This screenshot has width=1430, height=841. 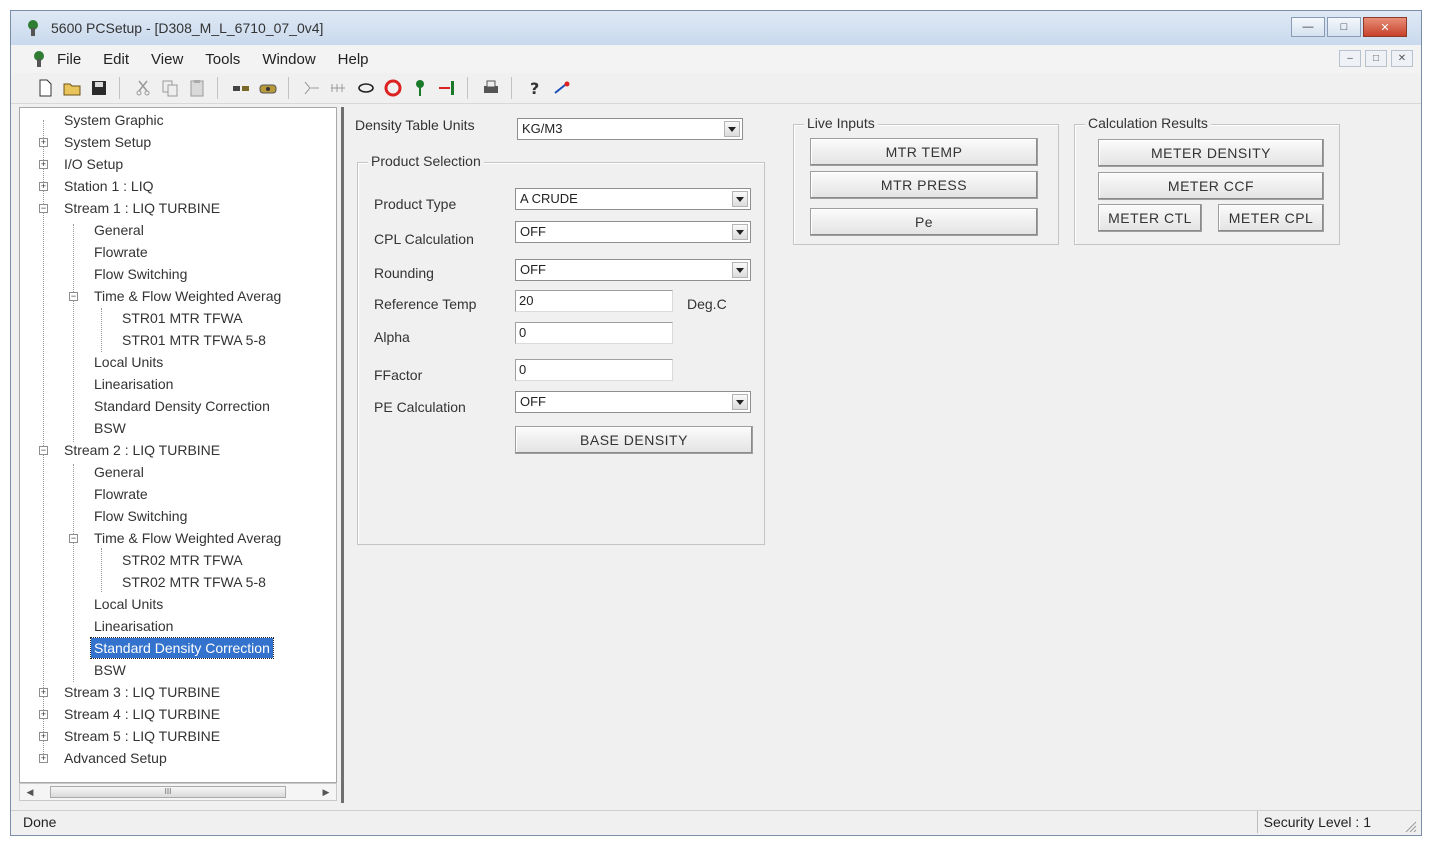 What do you see at coordinates (194, 582) in the screenshot?
I see `tree-item-str02-tfwa-5-8: STR02 MTR TFWA 5-8` at bounding box center [194, 582].